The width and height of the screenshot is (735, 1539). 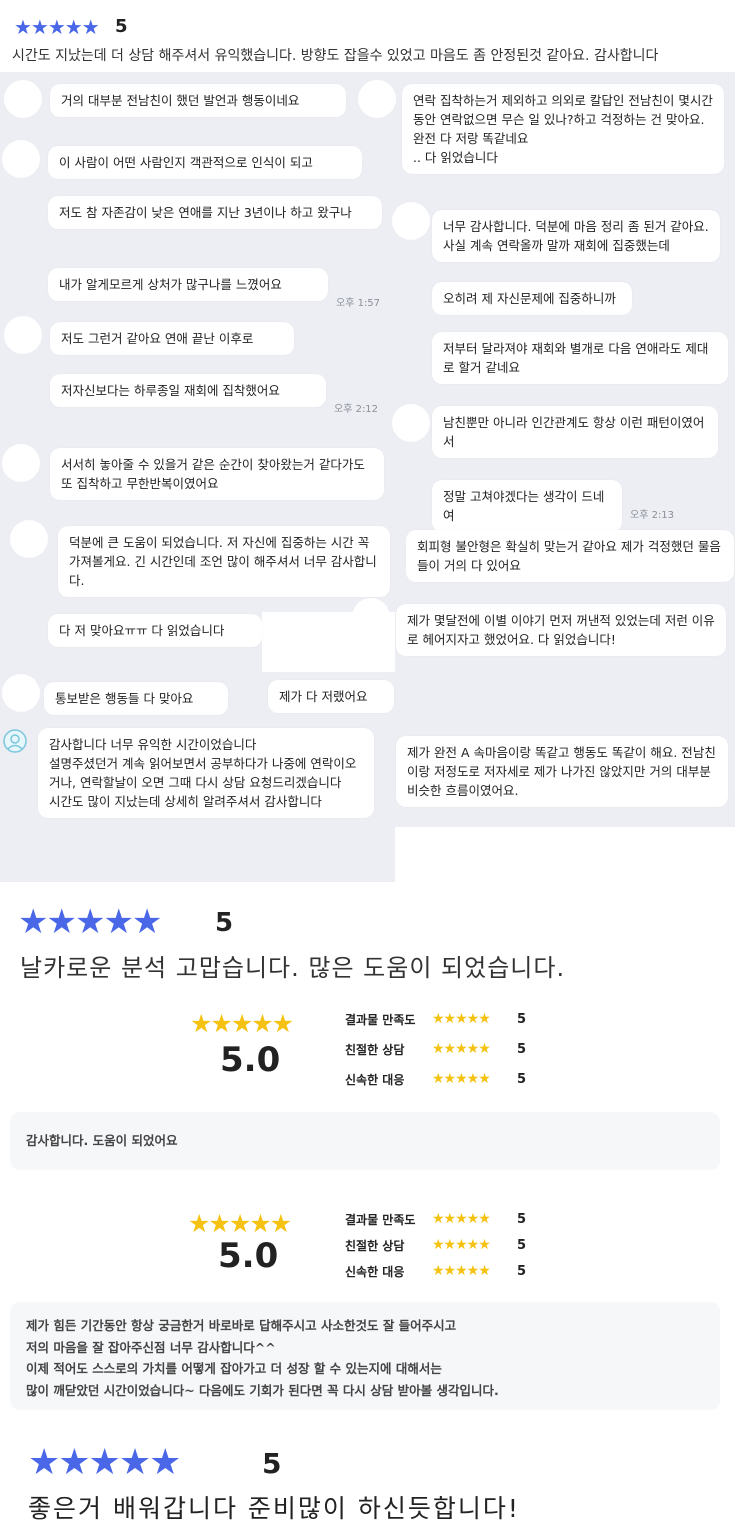 I want to click on message-timestamp: 오후 2:12, so click(x=356, y=409).